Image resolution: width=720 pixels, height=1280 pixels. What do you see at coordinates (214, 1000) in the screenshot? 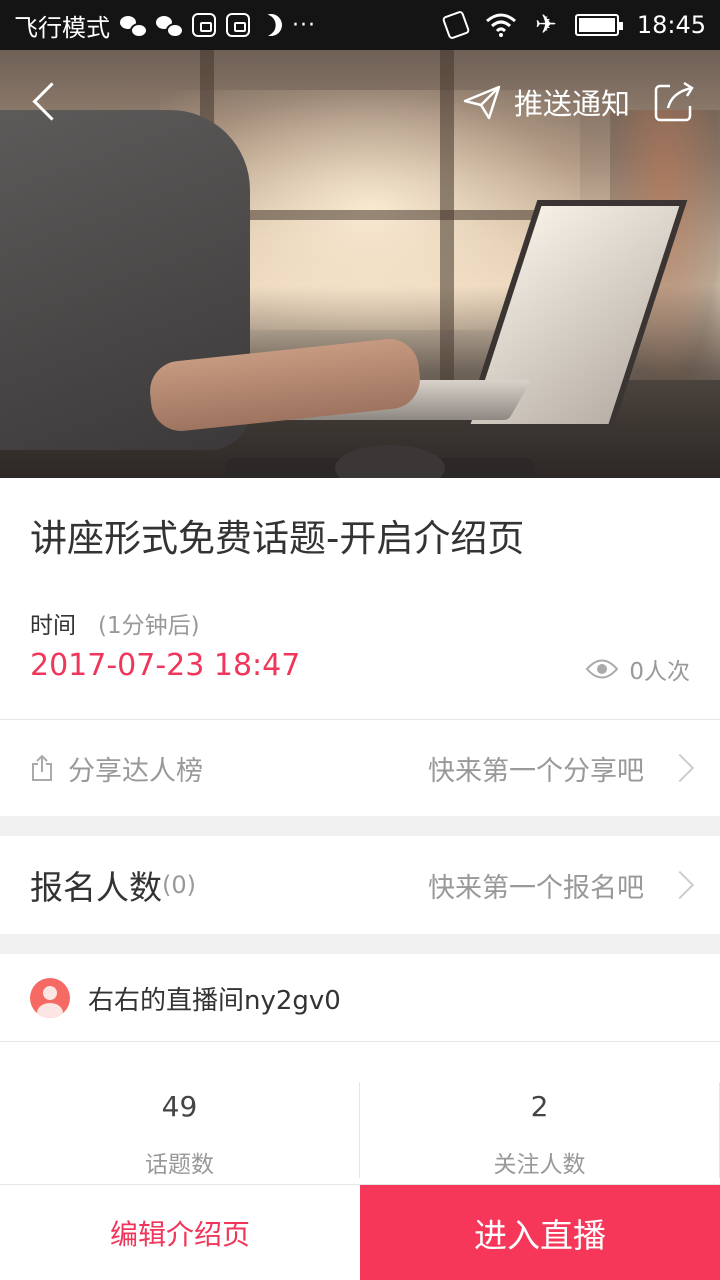
I see `host-channel-name: 右右的直播间ny2gv0` at bounding box center [214, 1000].